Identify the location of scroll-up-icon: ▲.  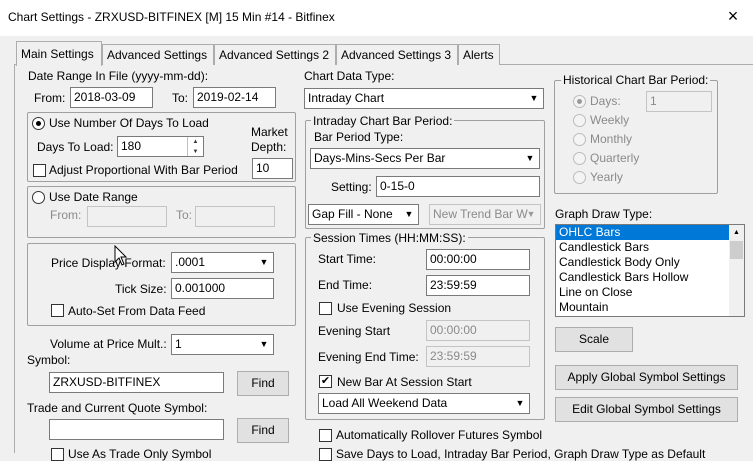
(736, 232).